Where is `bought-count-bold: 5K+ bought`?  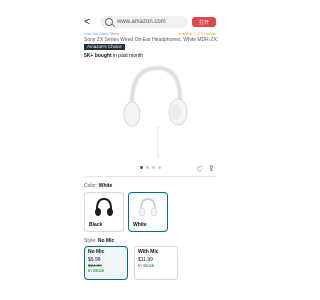 bought-count-bold: 5K+ bought is located at coordinates (98, 56).